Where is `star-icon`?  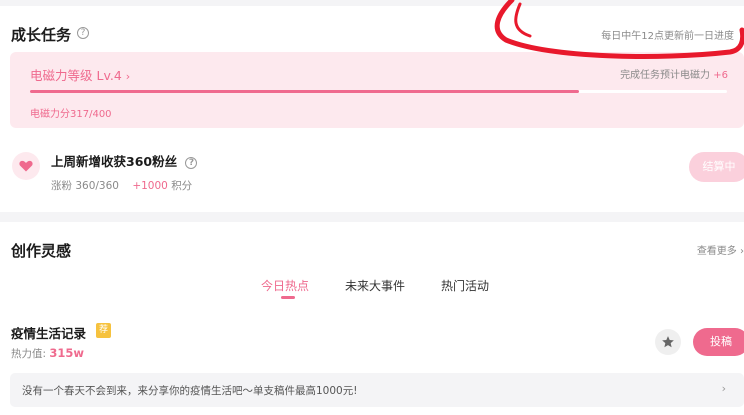
star-icon is located at coordinates (668, 342).